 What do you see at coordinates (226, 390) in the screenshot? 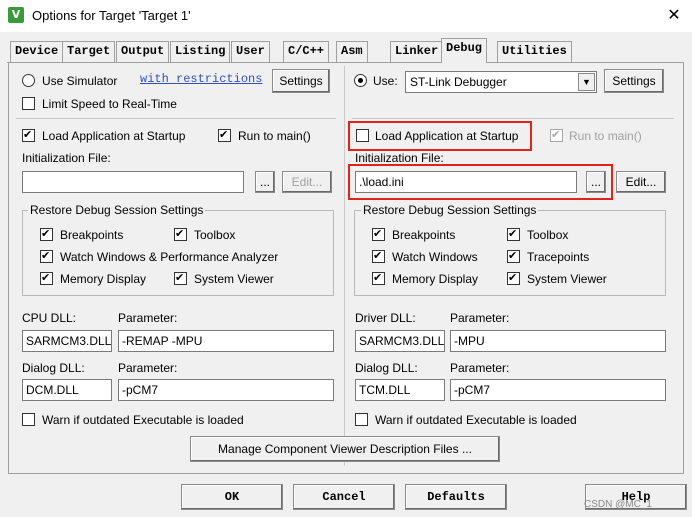
I see `left-dialog-param-input: -pCM7` at bounding box center [226, 390].